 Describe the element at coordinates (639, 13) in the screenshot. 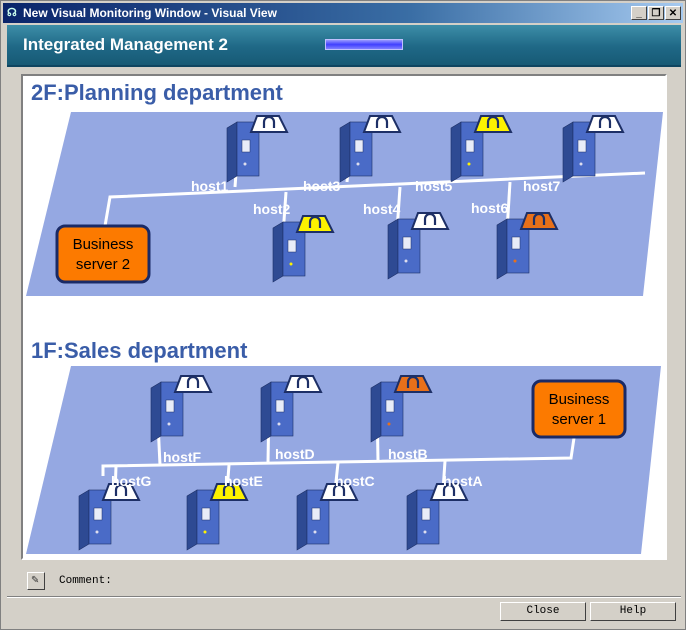

I see `minimize-button: _` at that location.